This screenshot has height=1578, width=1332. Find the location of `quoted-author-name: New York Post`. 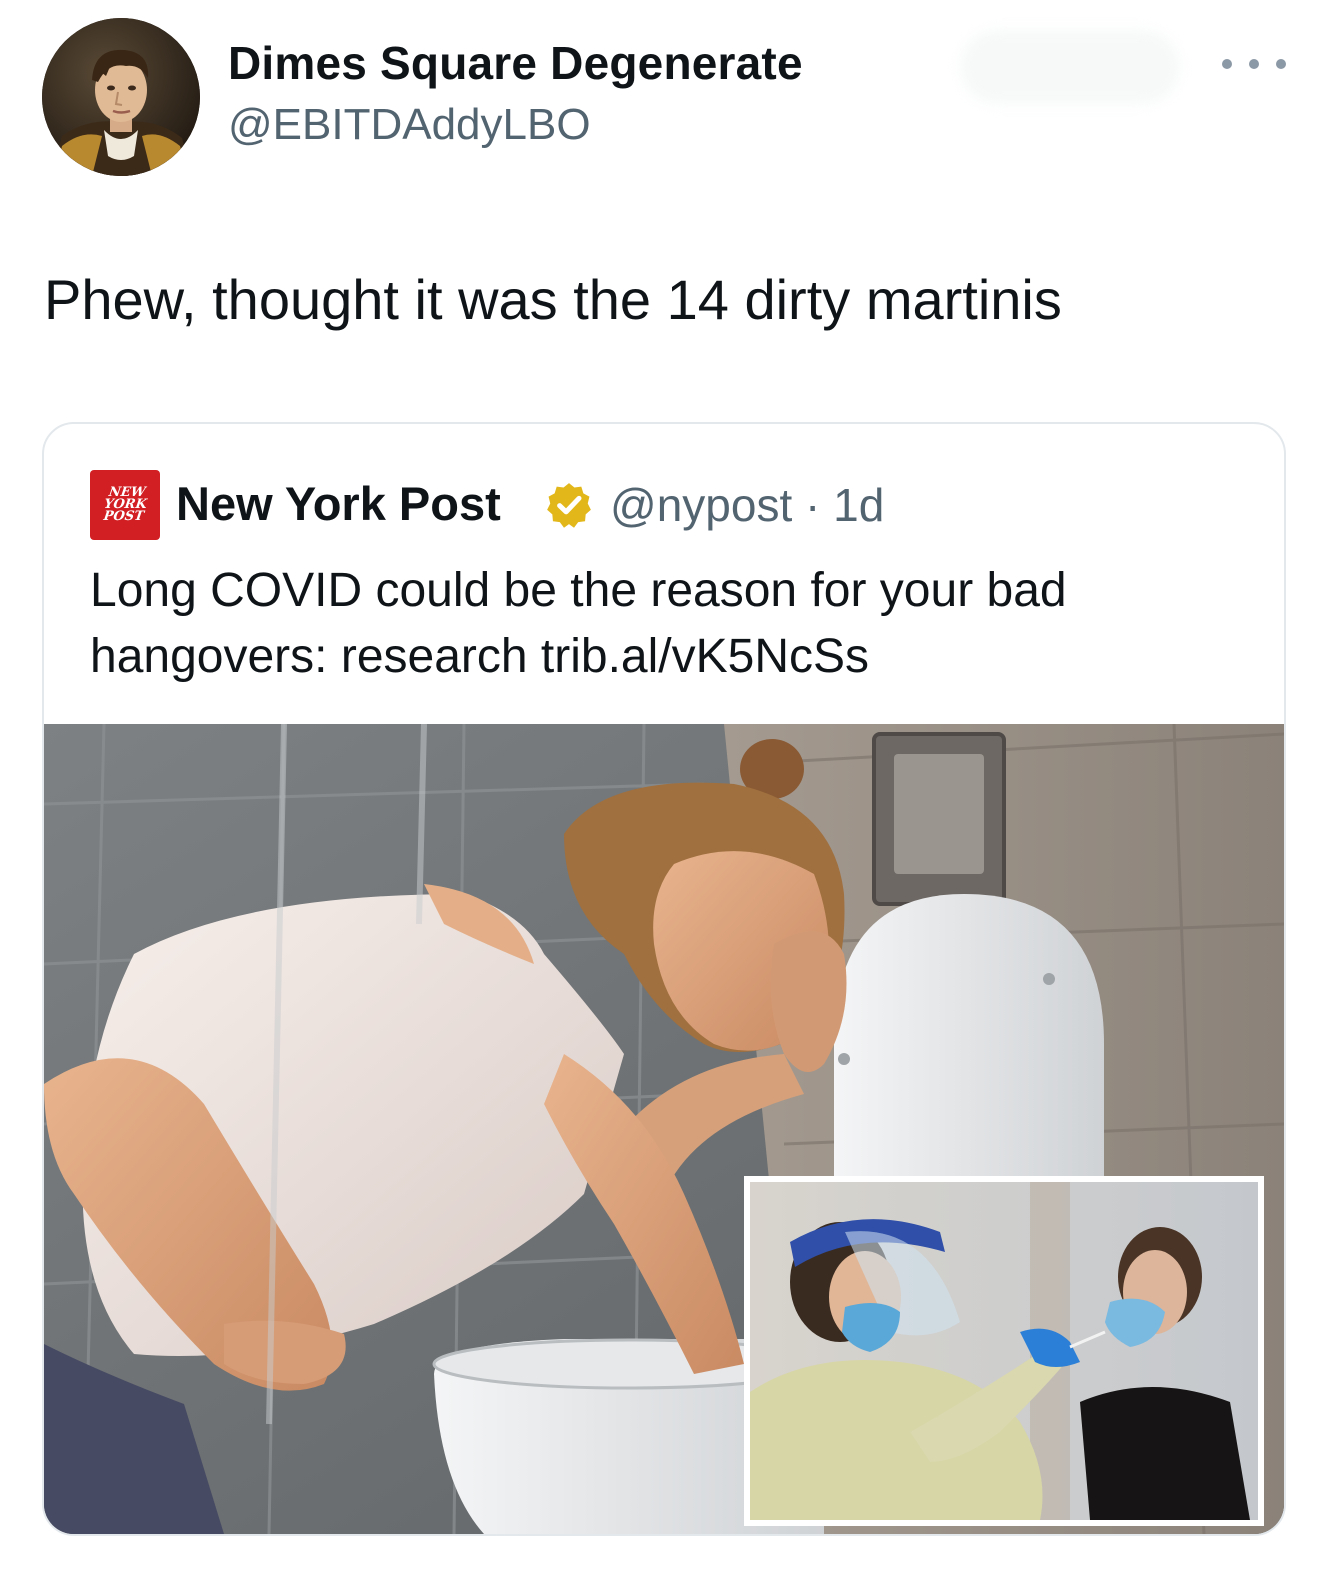

quoted-author-name: New York Post is located at coordinates (338, 503).